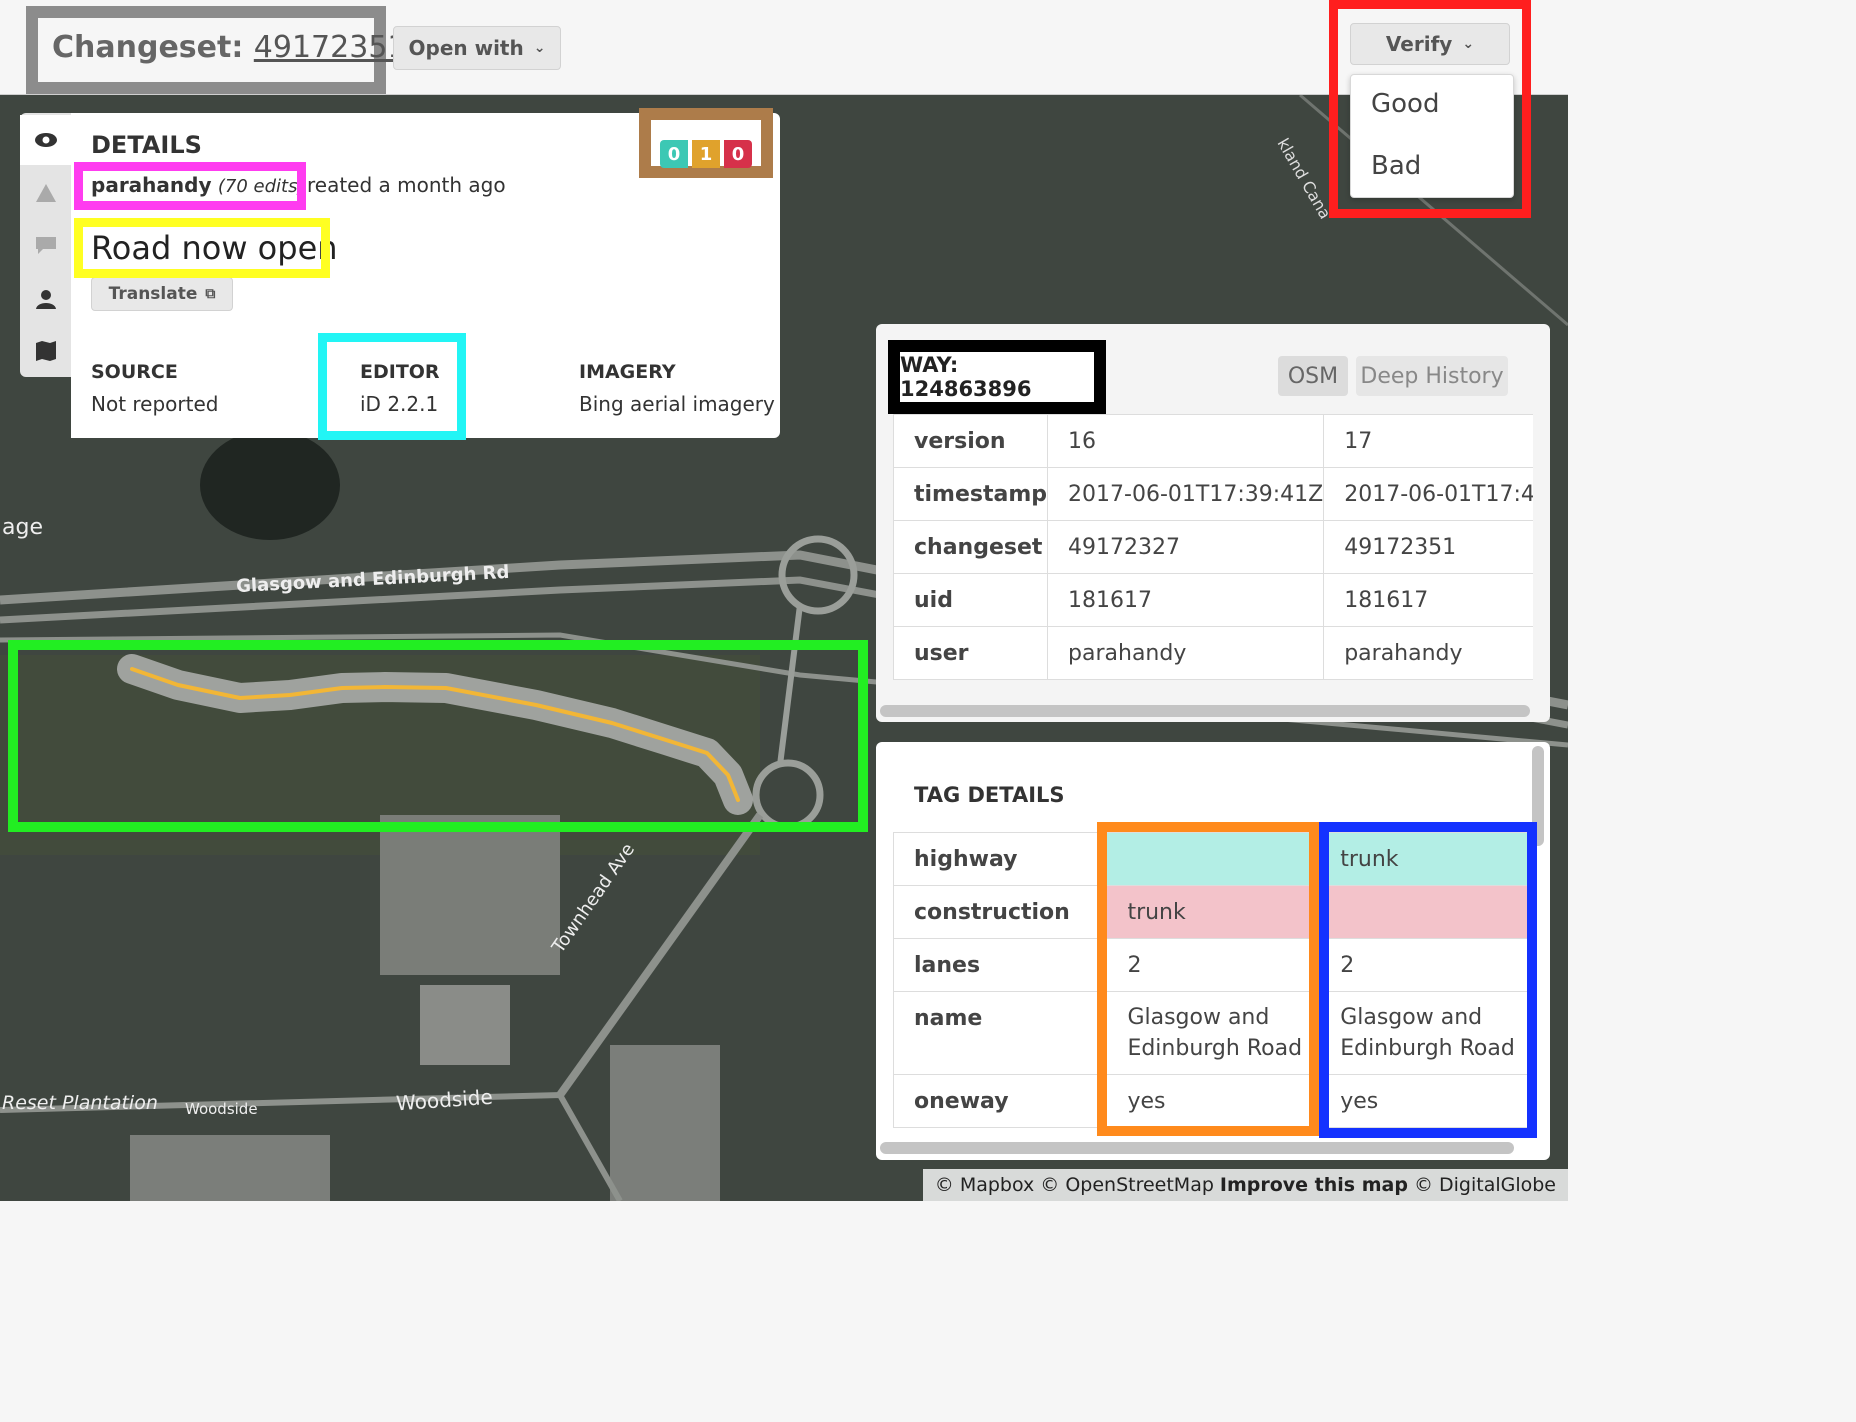  Describe the element at coordinates (1538, 796) in the screenshot. I see `tag-vertical-scrollbar` at that location.